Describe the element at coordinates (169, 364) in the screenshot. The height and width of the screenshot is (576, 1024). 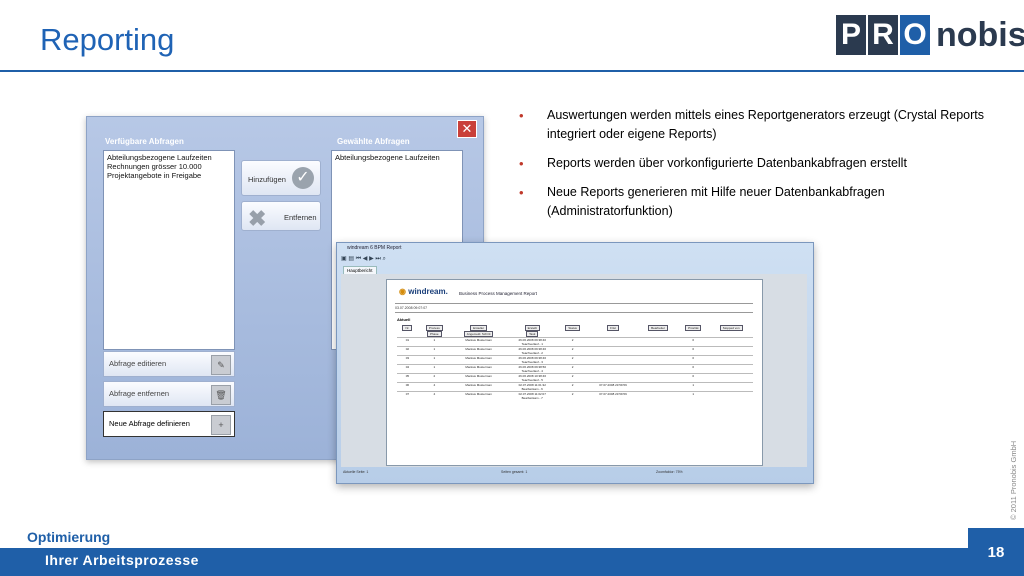
I see `edit-query-button: Abfrage editieren ✎` at that location.